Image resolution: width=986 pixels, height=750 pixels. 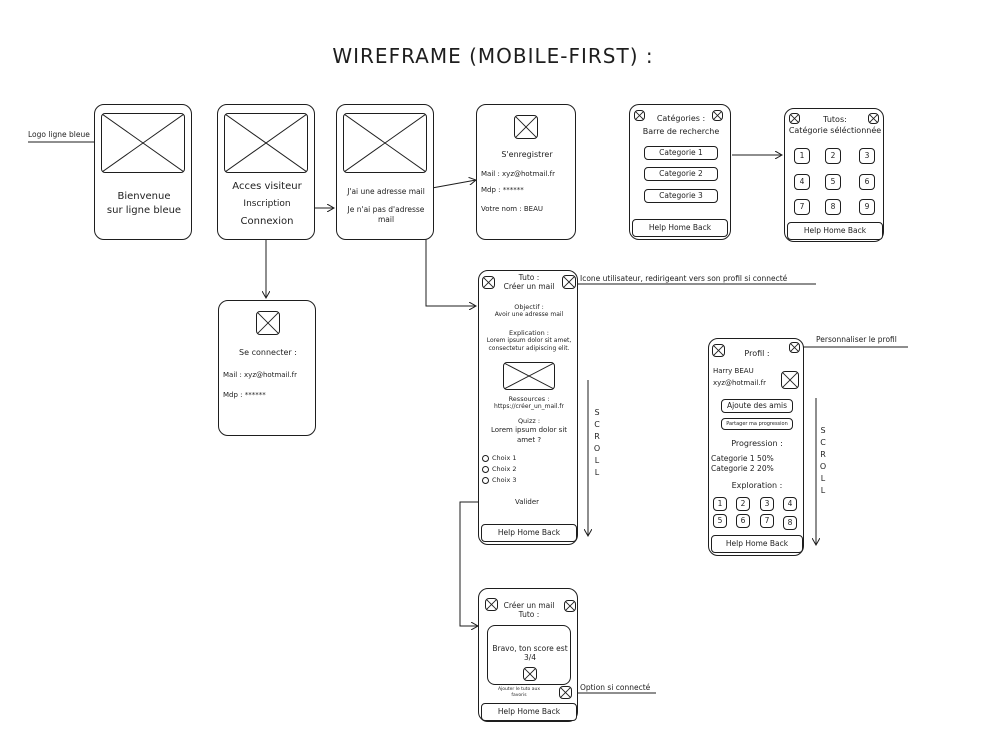 What do you see at coordinates (143, 143) in the screenshot?
I see `logo-image-placeholder` at bounding box center [143, 143].